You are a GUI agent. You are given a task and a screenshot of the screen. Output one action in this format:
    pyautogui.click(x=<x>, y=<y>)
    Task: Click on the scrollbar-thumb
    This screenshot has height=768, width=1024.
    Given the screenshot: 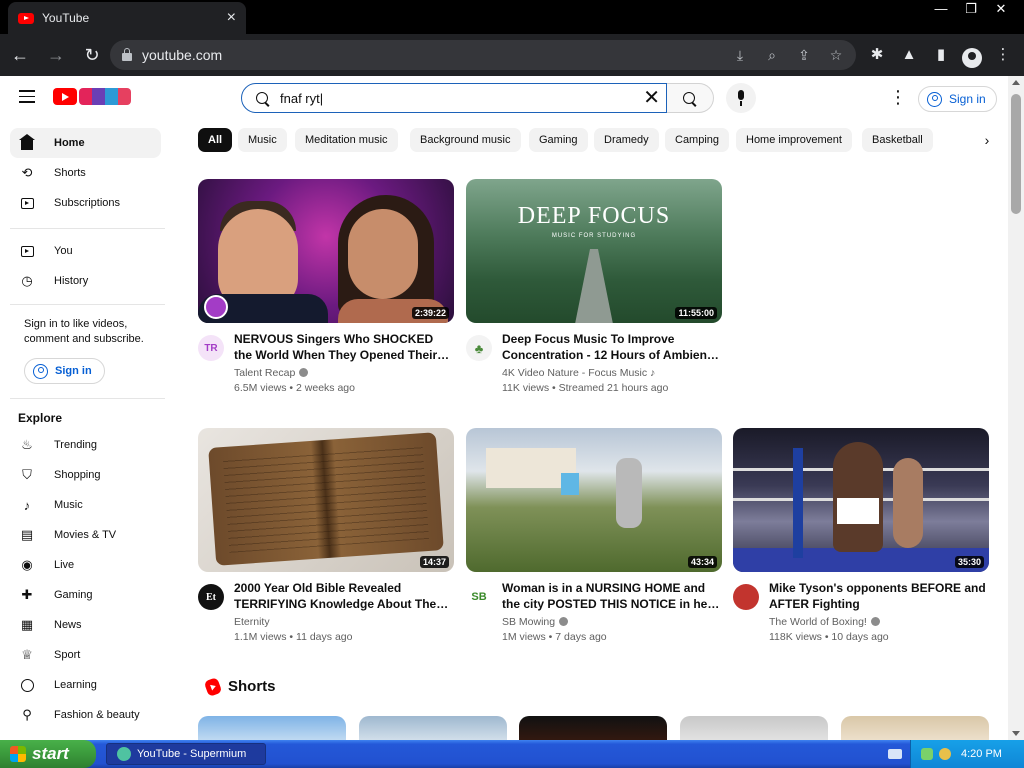 What is the action you would take?
    pyautogui.click(x=1016, y=154)
    